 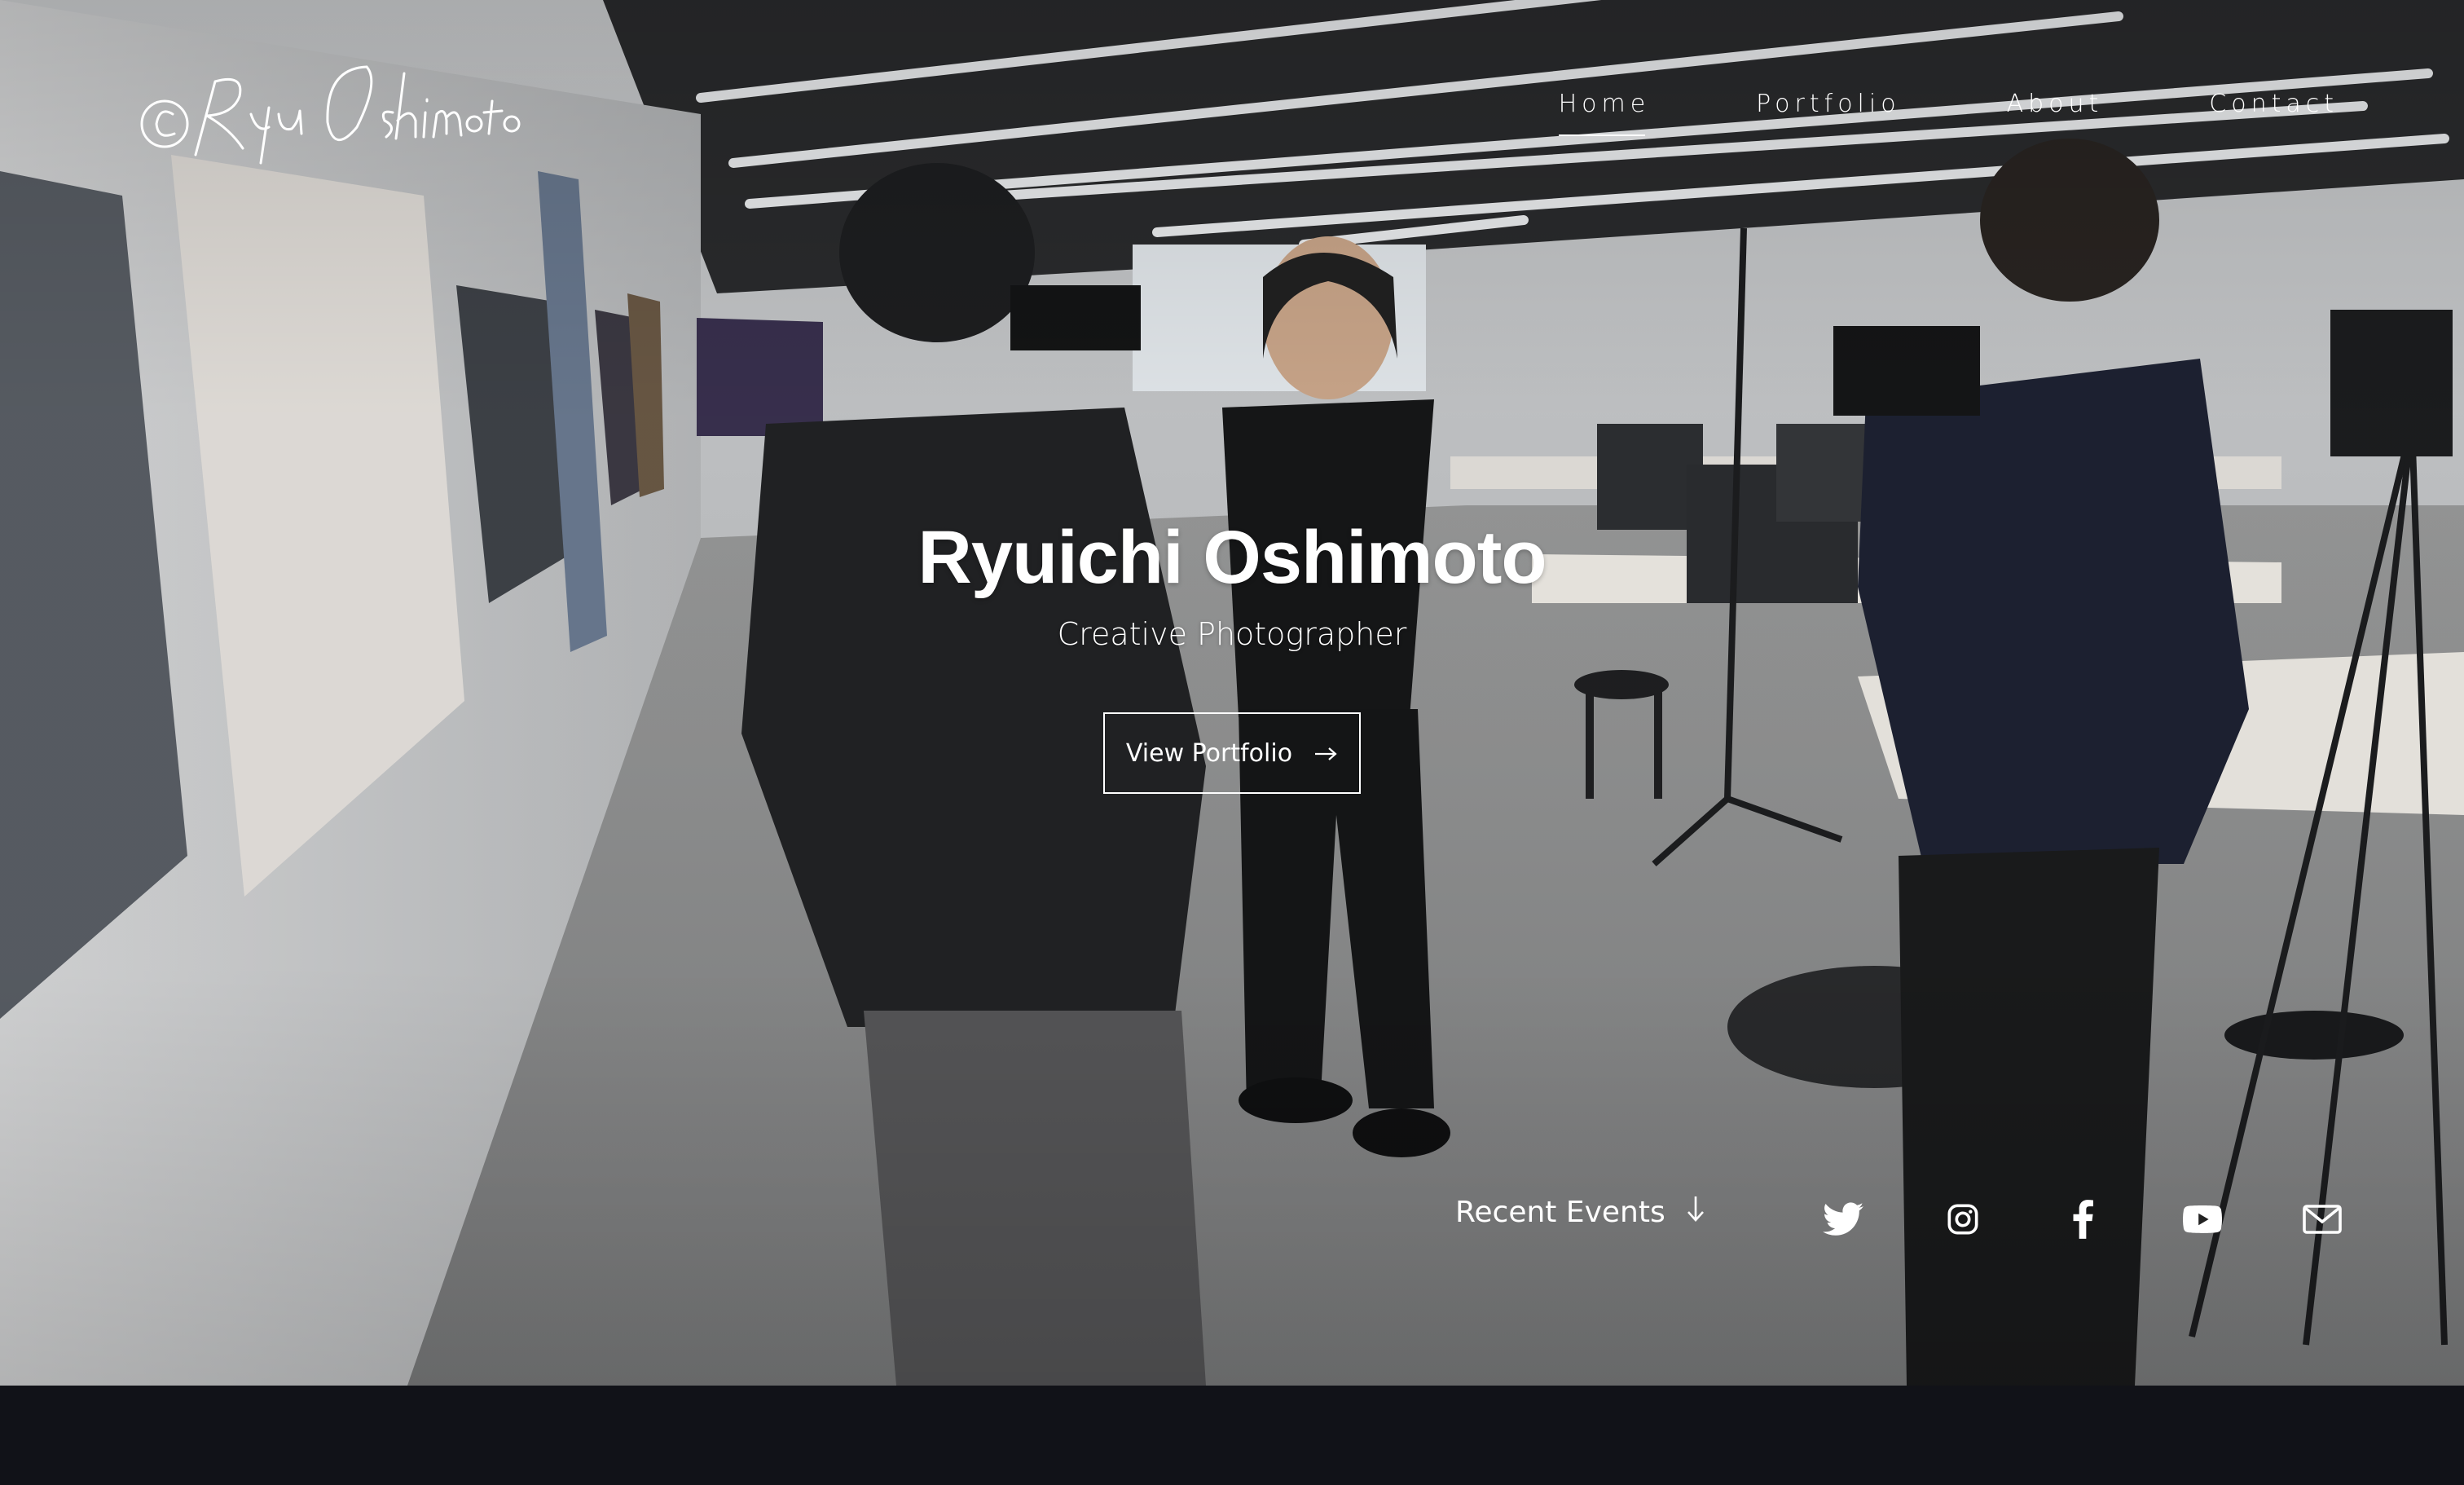 I want to click on nav-contact: Contact, so click(x=2274, y=113).